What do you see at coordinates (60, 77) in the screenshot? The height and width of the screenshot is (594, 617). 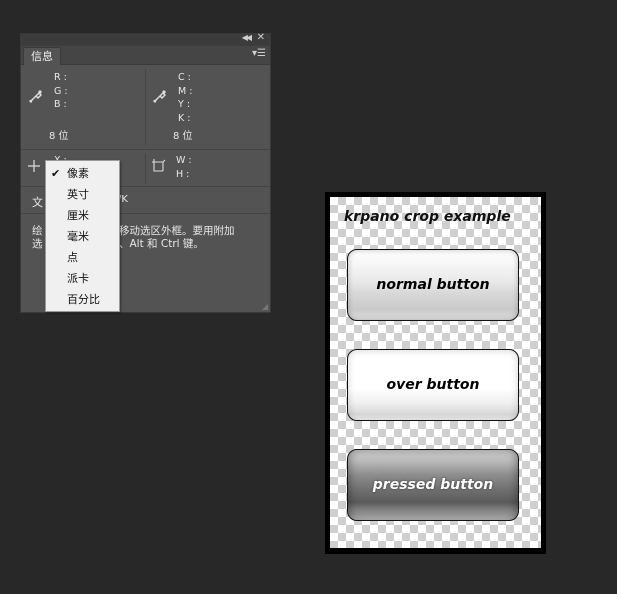 I see `label-r: R :` at bounding box center [60, 77].